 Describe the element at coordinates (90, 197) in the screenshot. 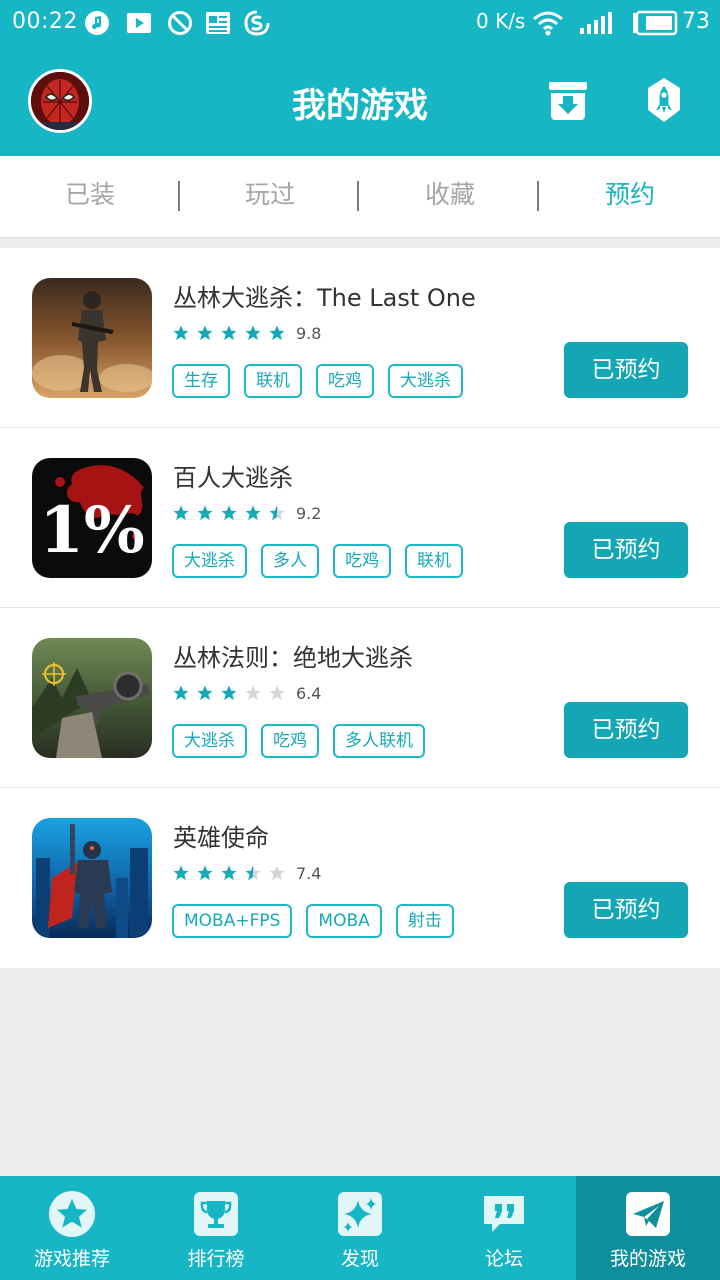

I see `tab-installed: 已装` at that location.